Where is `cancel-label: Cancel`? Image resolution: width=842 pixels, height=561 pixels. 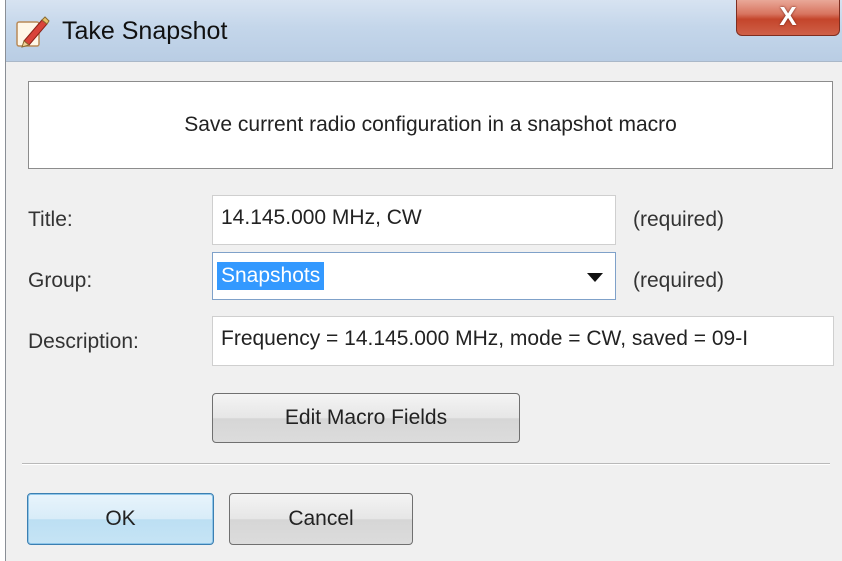
cancel-label: Cancel is located at coordinates (321, 518).